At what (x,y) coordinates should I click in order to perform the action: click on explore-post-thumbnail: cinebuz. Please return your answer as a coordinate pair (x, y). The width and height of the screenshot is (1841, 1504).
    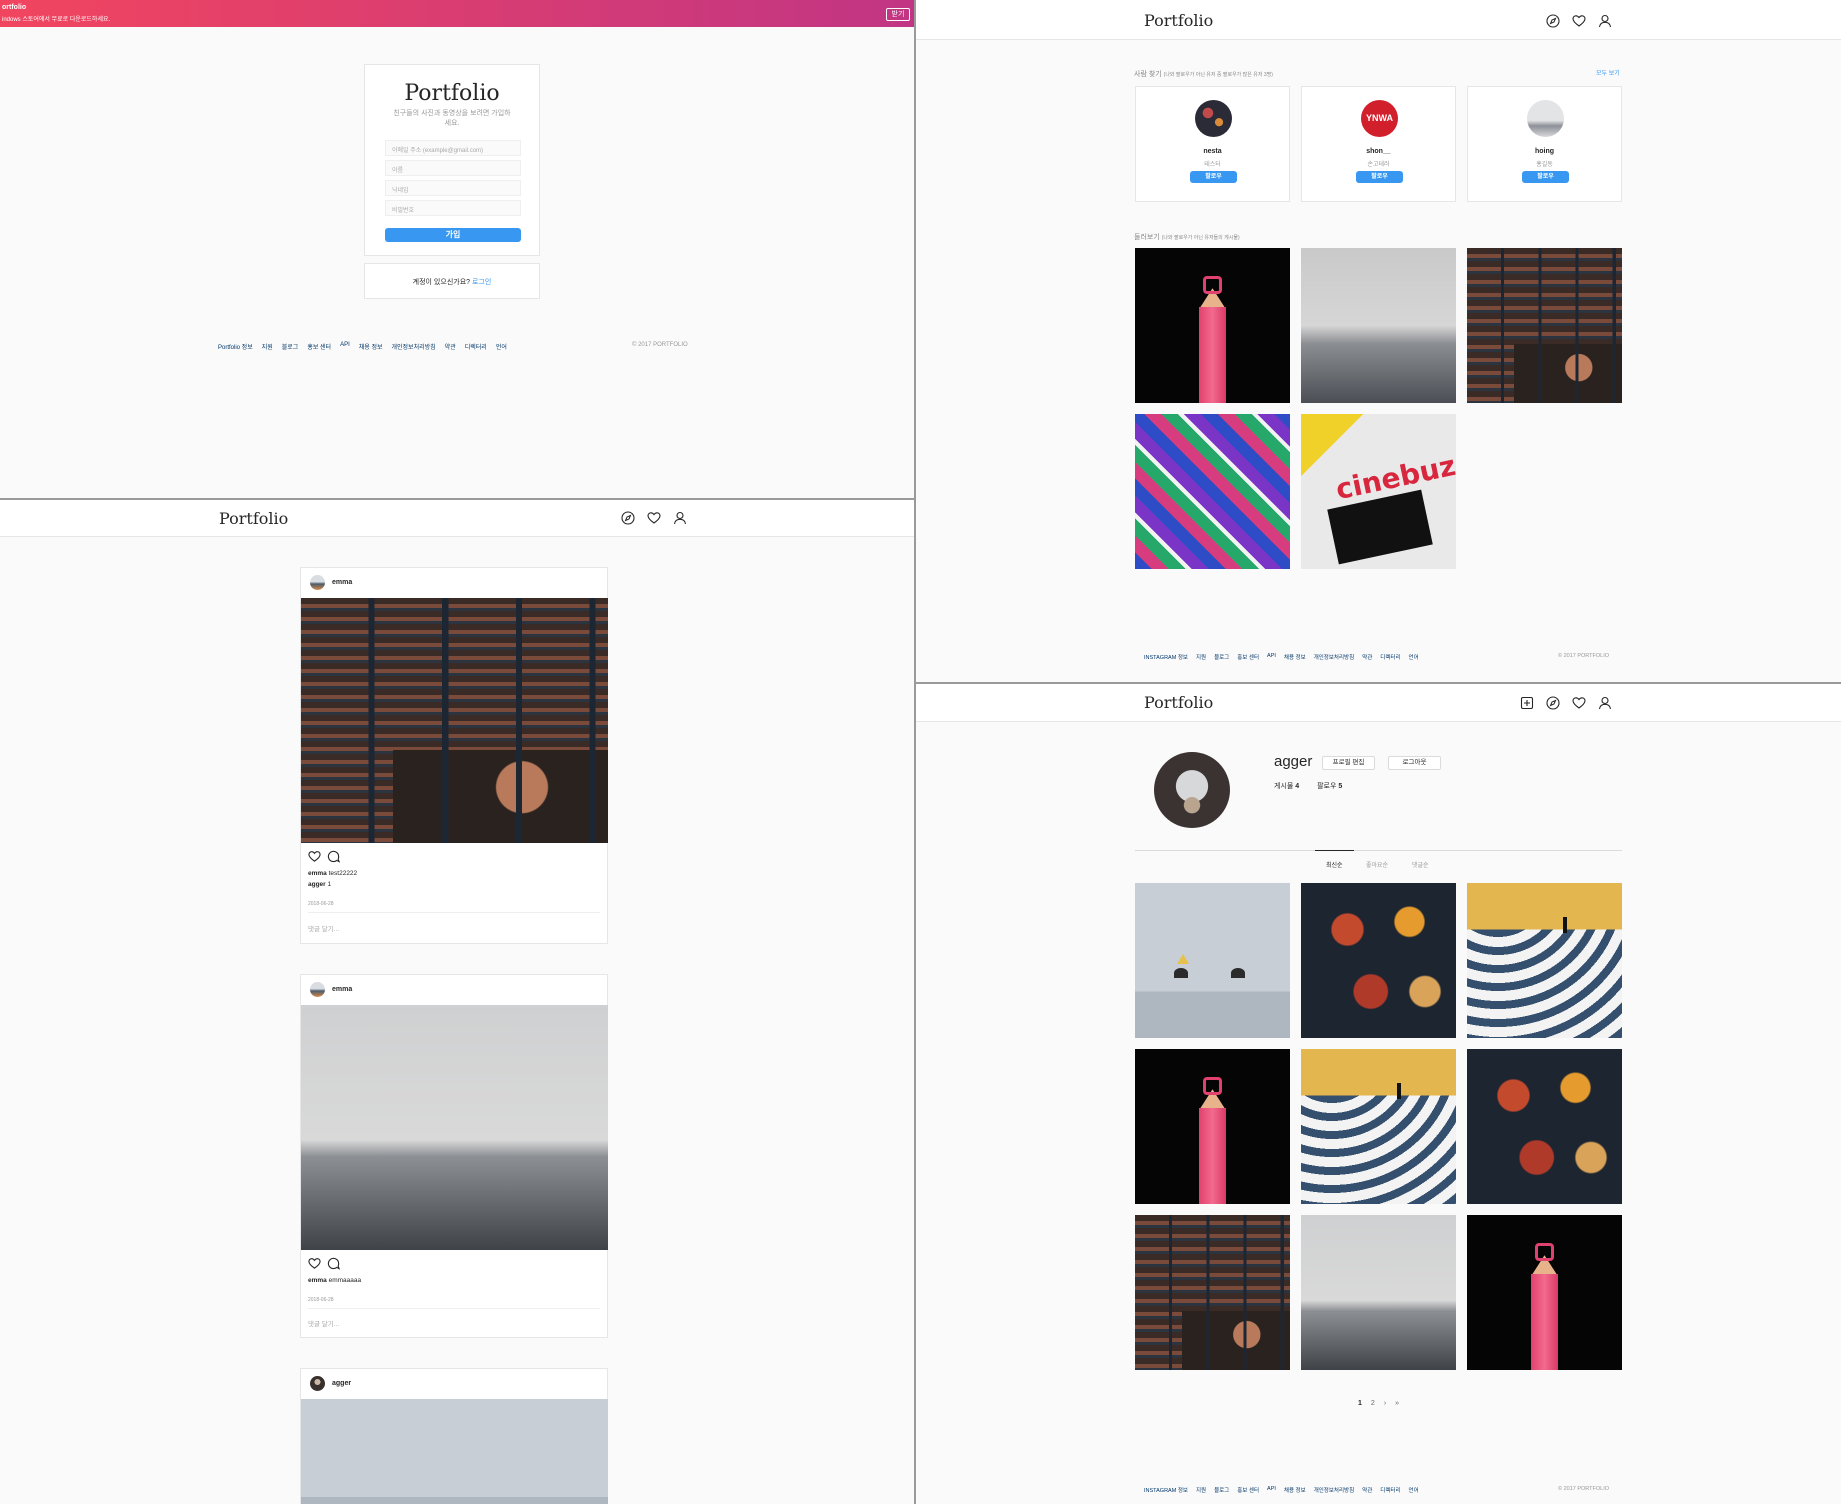
    Looking at the image, I should click on (1378, 491).